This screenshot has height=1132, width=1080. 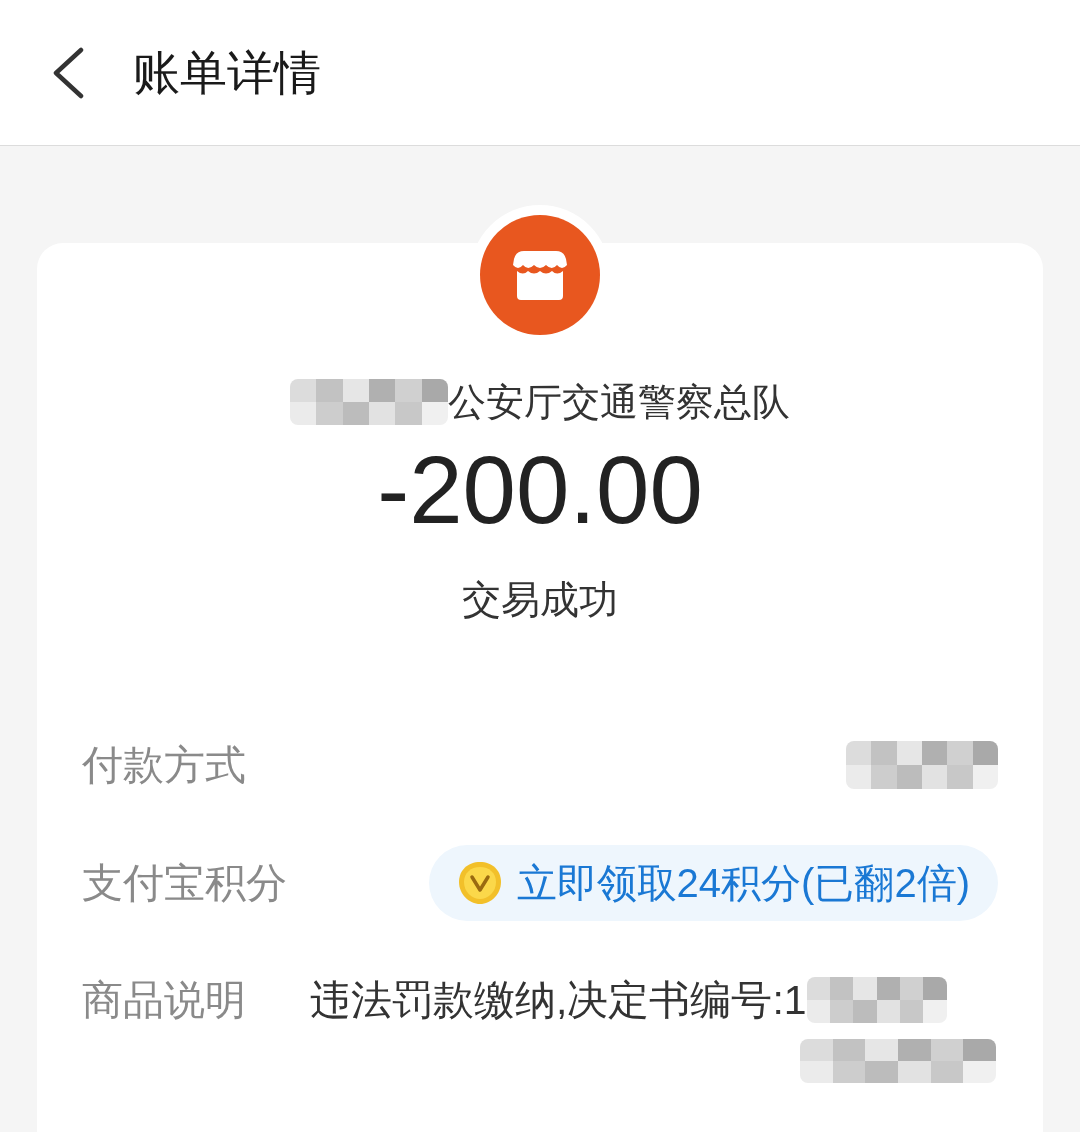 What do you see at coordinates (164, 765) in the screenshot?
I see `detail-label: 付款方式` at bounding box center [164, 765].